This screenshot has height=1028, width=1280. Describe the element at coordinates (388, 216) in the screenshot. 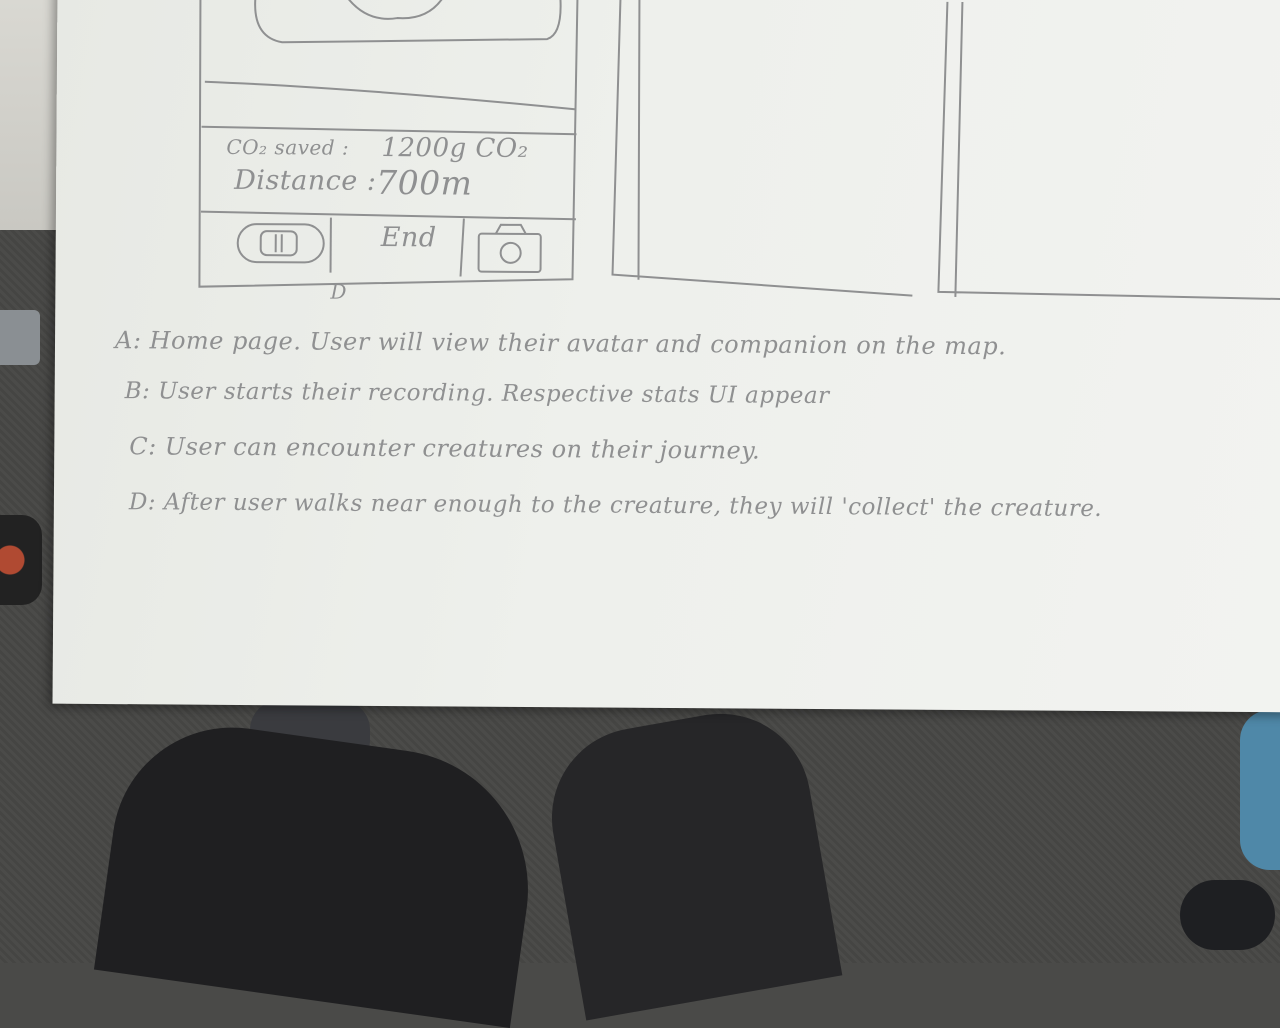

I see `stats-bottom-line` at that location.